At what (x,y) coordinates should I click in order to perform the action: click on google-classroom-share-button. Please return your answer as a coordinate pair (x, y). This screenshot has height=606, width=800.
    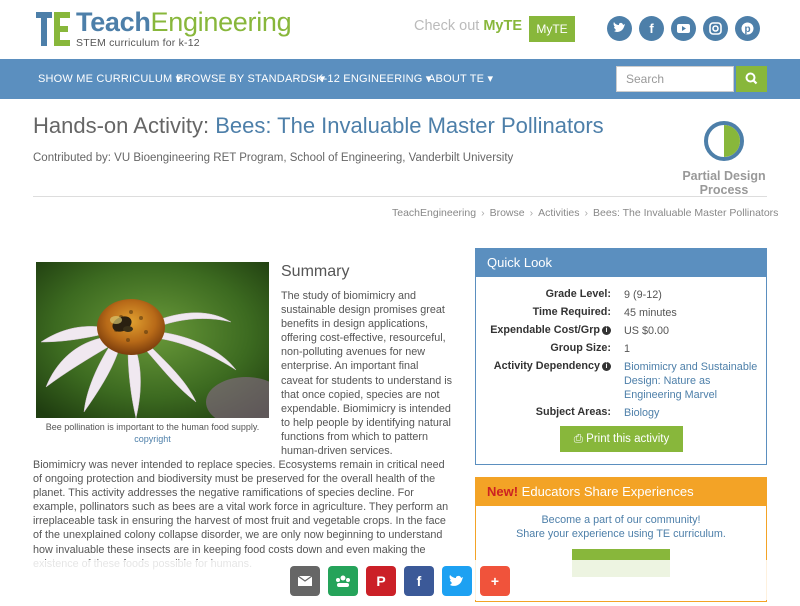
    Looking at the image, I should click on (343, 581).